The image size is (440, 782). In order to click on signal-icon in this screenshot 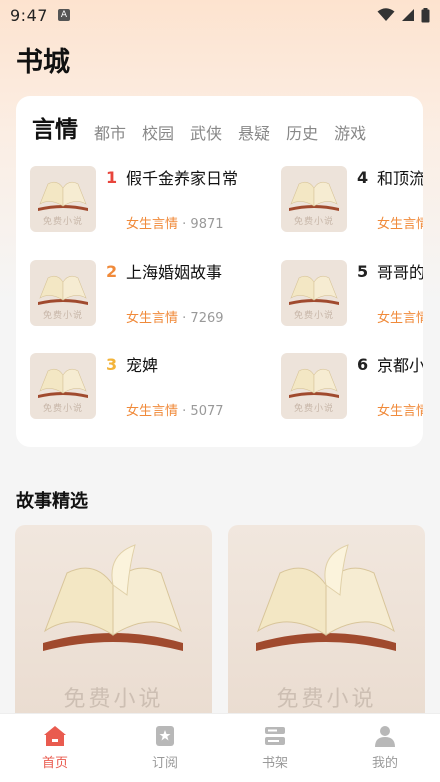, I will do `click(408, 15)`.